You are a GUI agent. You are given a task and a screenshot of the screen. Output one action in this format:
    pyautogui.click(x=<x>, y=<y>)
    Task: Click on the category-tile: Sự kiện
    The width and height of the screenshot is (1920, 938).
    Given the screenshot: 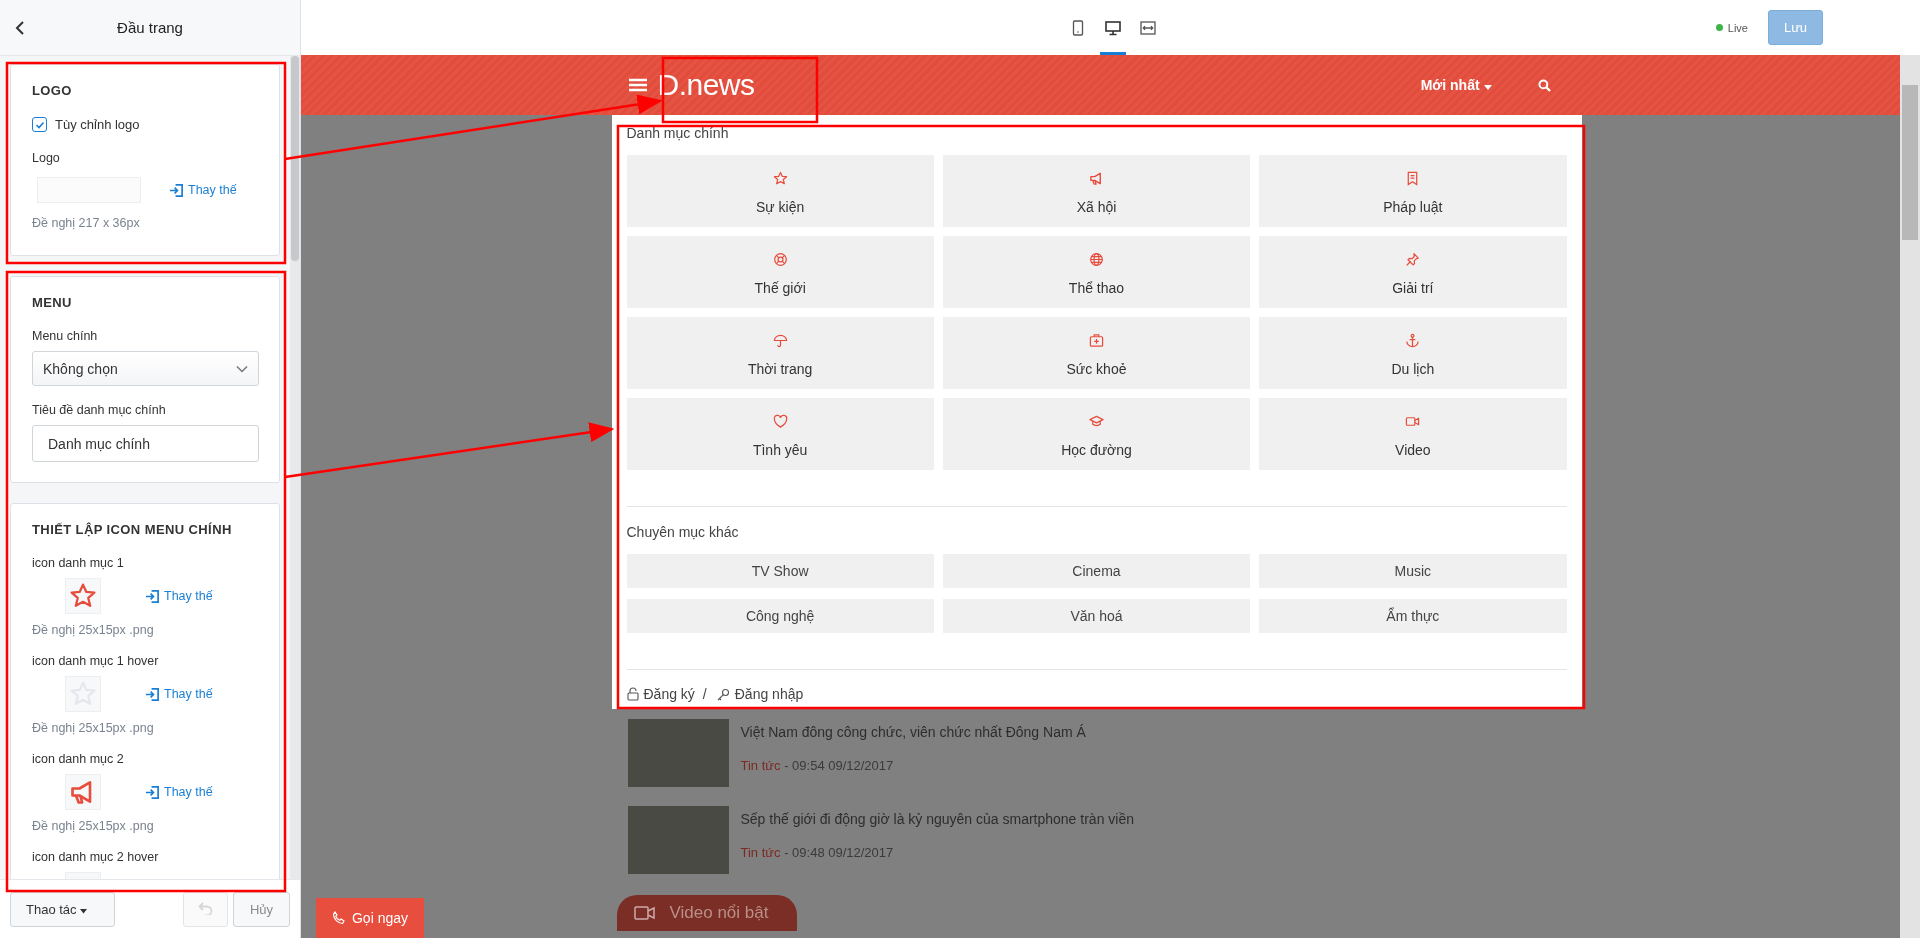 What is the action you would take?
    pyautogui.click(x=780, y=191)
    